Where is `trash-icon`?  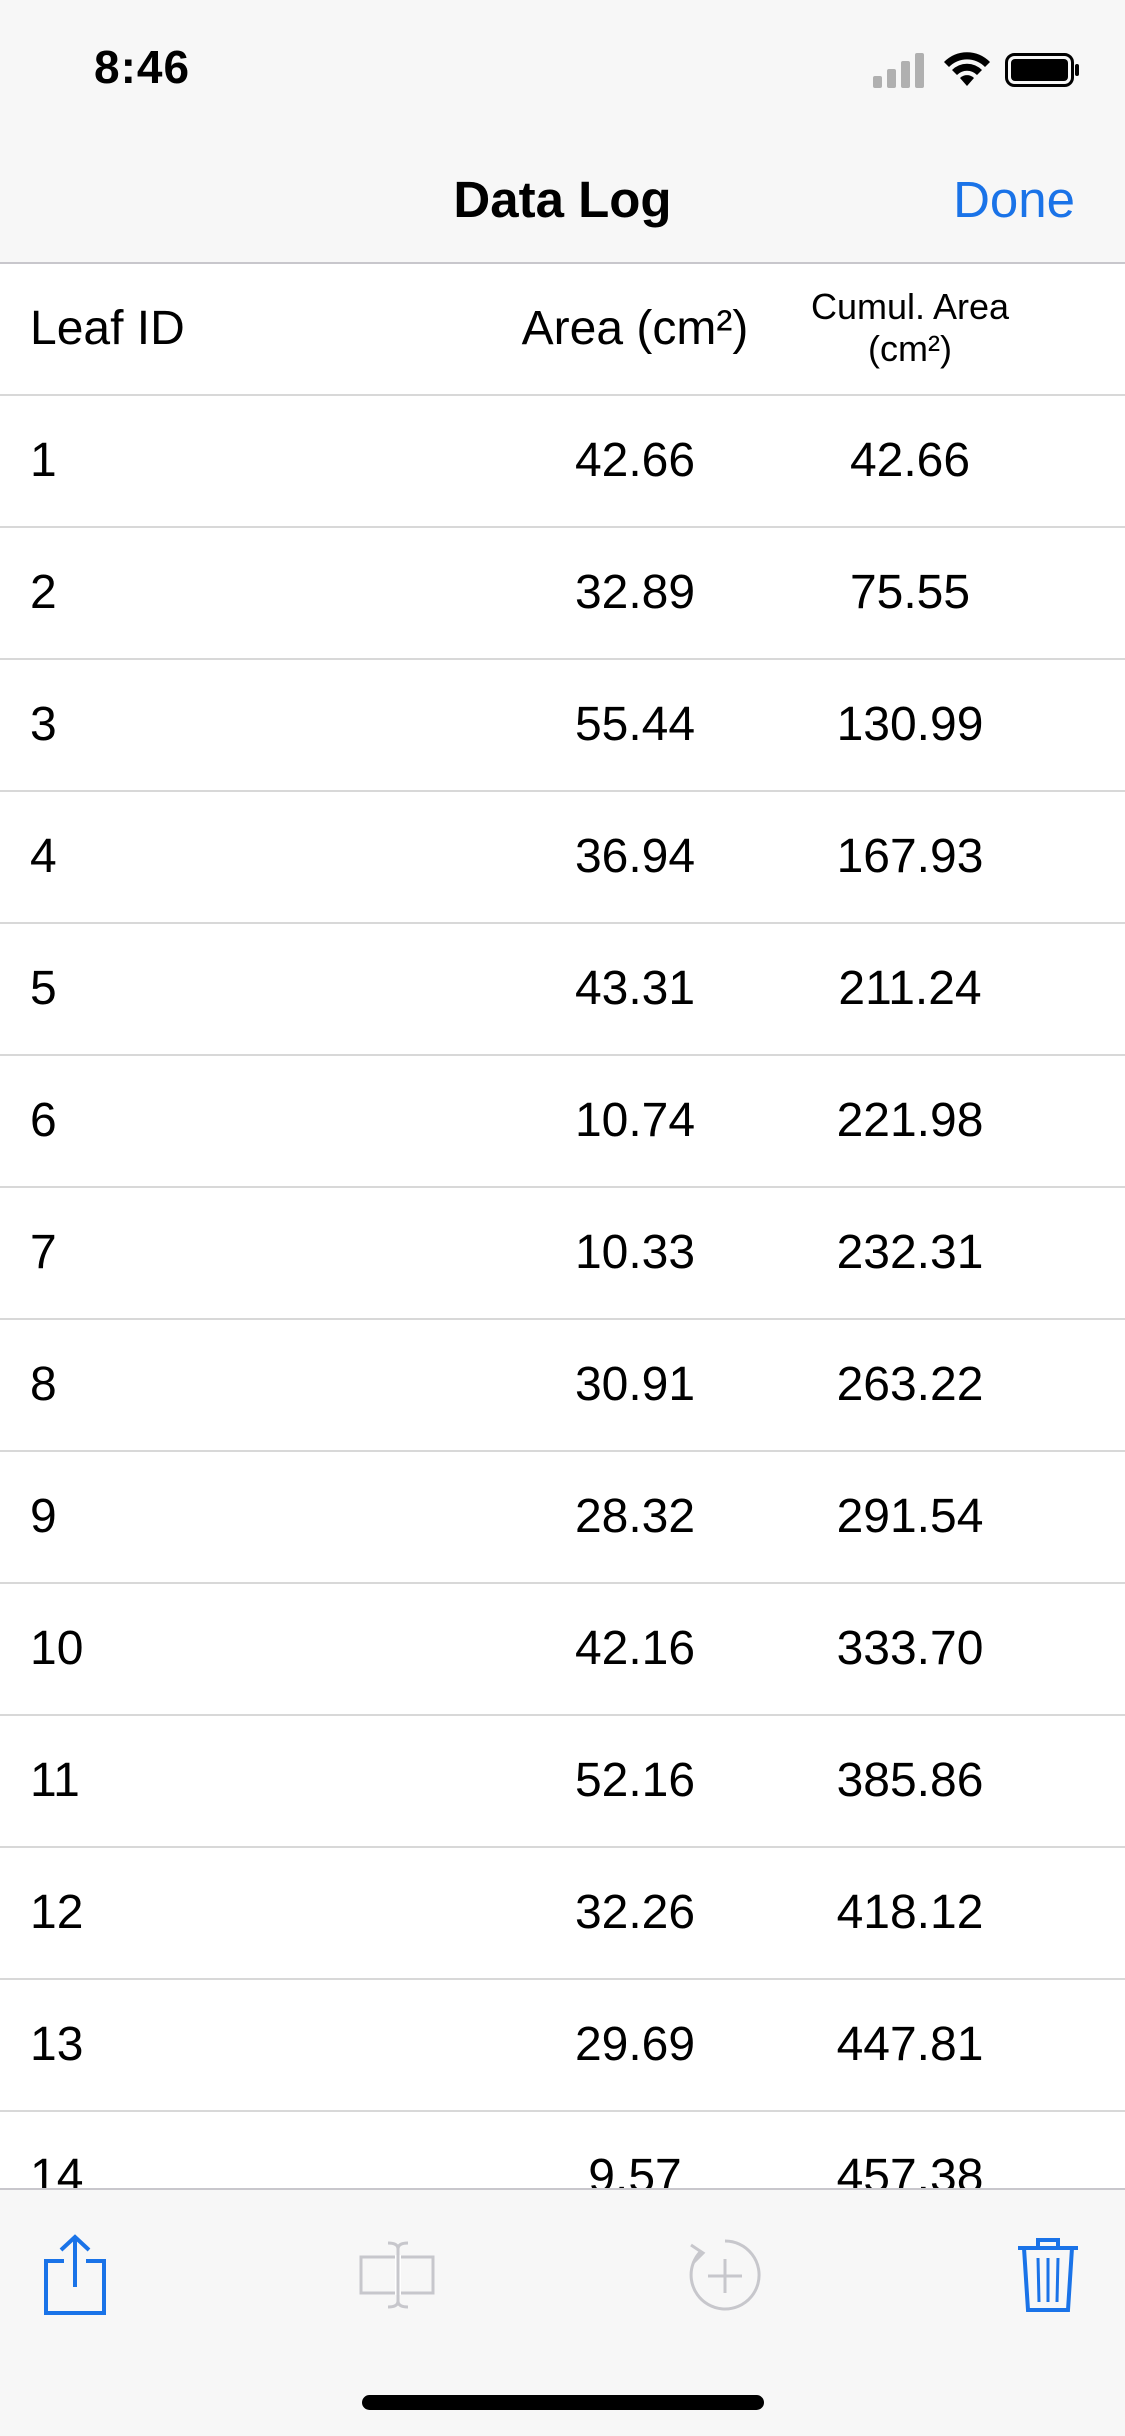 trash-icon is located at coordinates (1048, 2275).